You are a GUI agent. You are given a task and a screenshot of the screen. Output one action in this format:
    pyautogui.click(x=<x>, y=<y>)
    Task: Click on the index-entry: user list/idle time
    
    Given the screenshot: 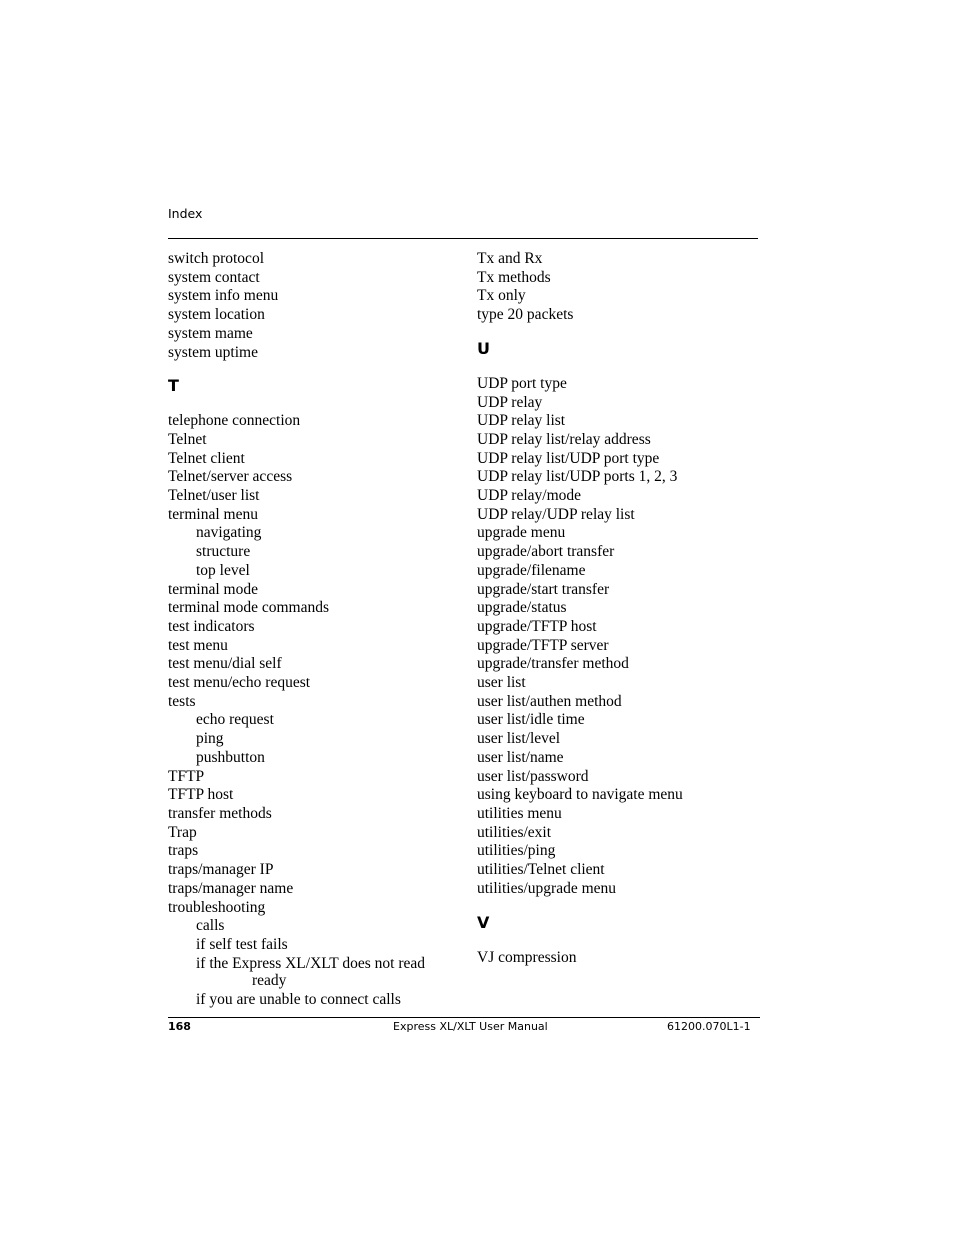 What is the action you would take?
    pyautogui.click(x=531, y=720)
    